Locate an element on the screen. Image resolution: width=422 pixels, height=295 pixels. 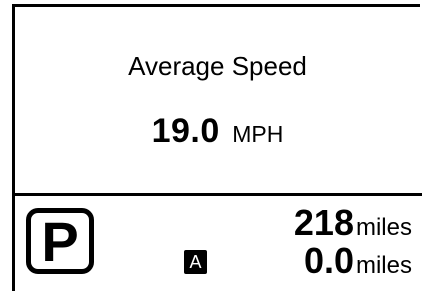
trip-distance-unit: miles is located at coordinates (383, 265).